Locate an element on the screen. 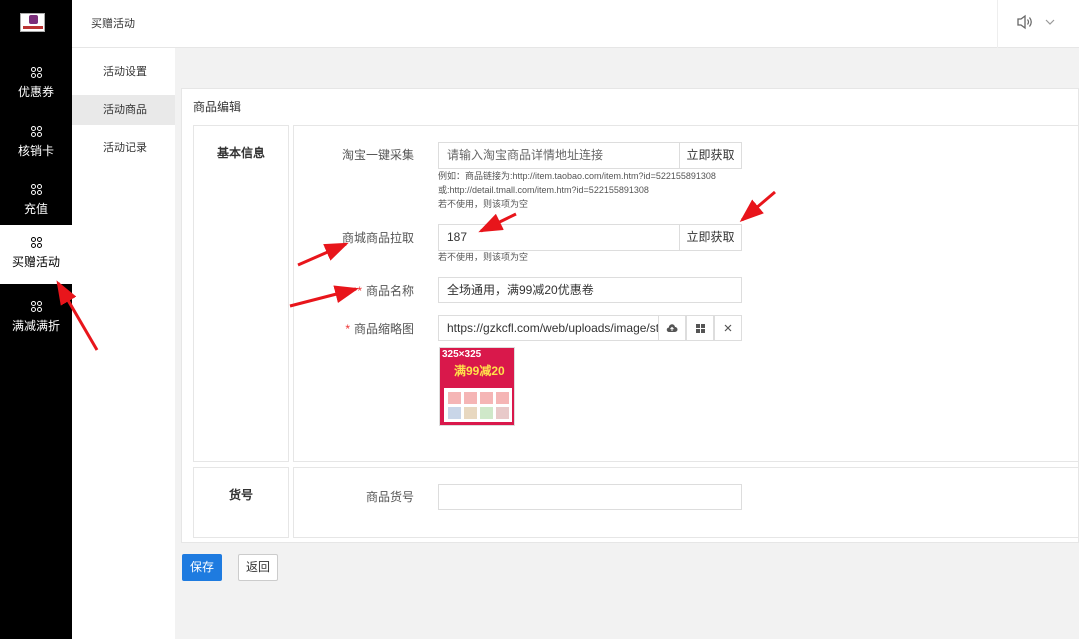  sku-label: 商品货号 is located at coordinates (389, 497).